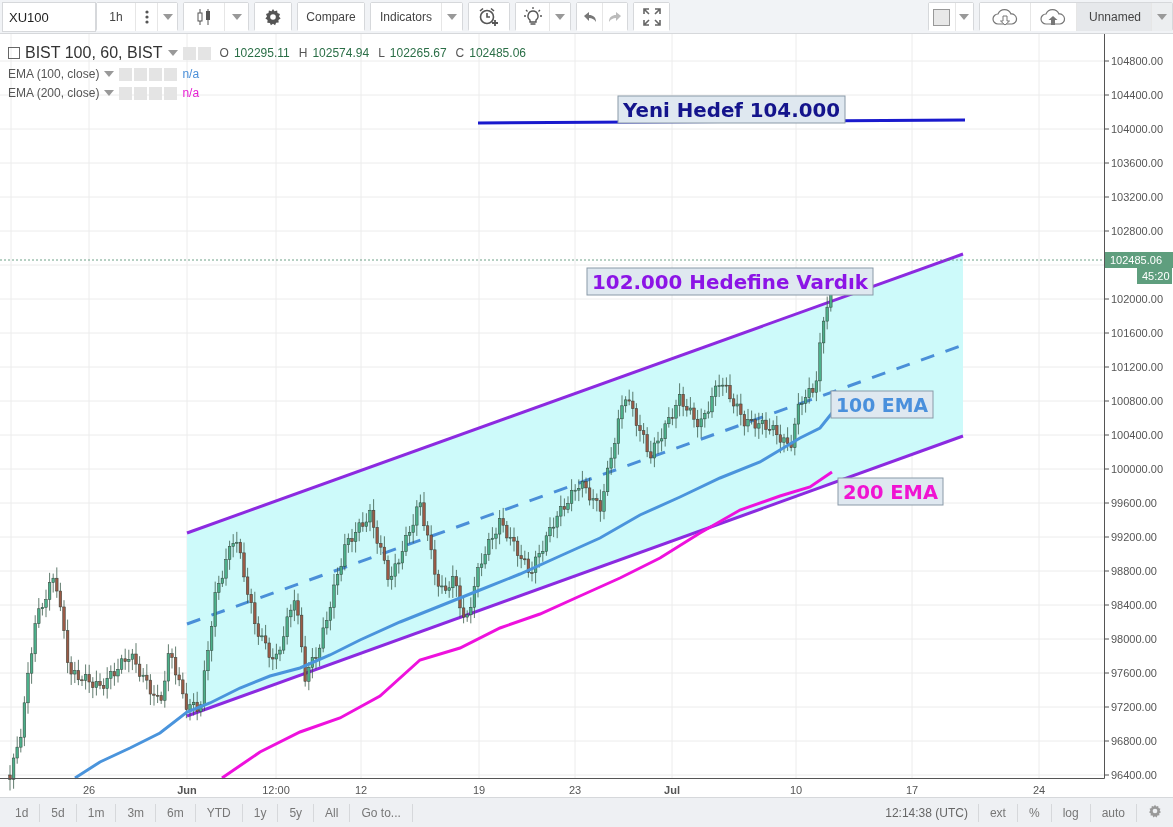 Image resolution: width=1173 pixels, height=827 pixels. I want to click on ohlc-value: 102295.11, so click(261, 53).